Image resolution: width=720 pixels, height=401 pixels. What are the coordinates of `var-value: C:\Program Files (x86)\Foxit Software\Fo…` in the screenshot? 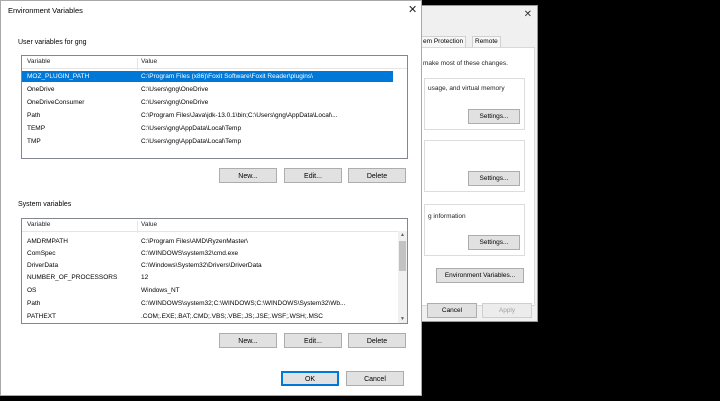 It's located at (227, 76).